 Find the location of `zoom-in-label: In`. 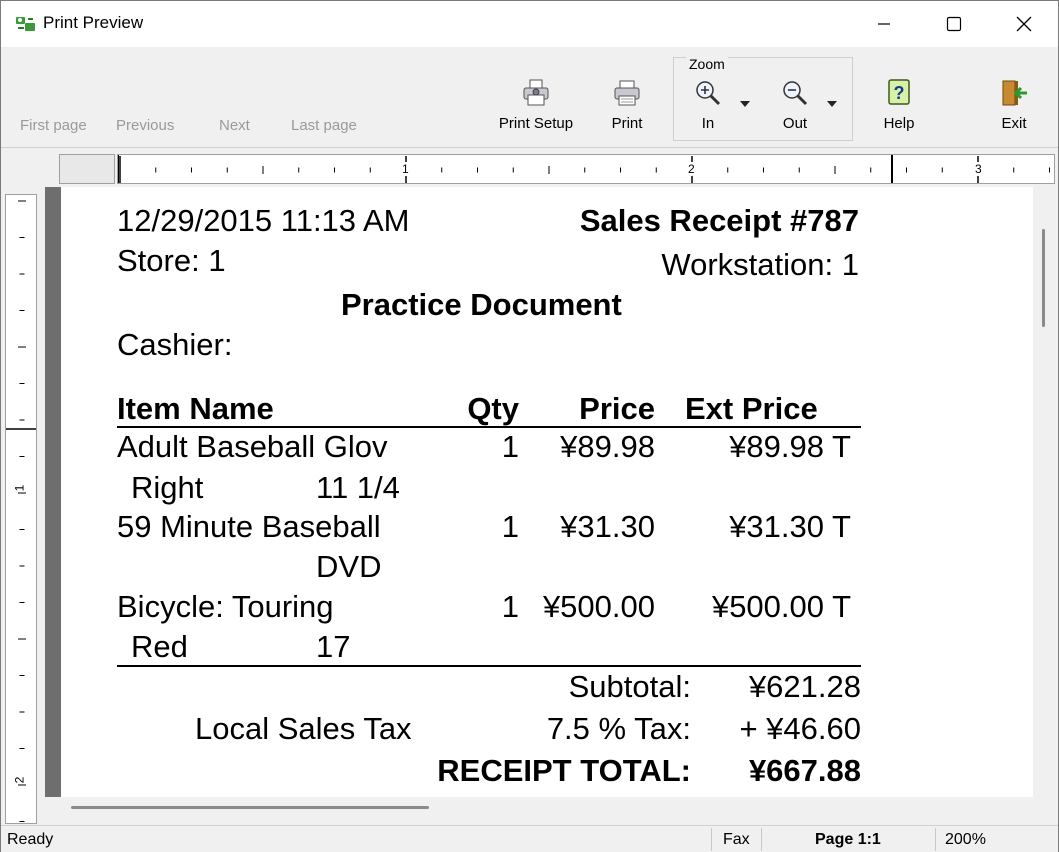

zoom-in-label: In is located at coordinates (708, 123).